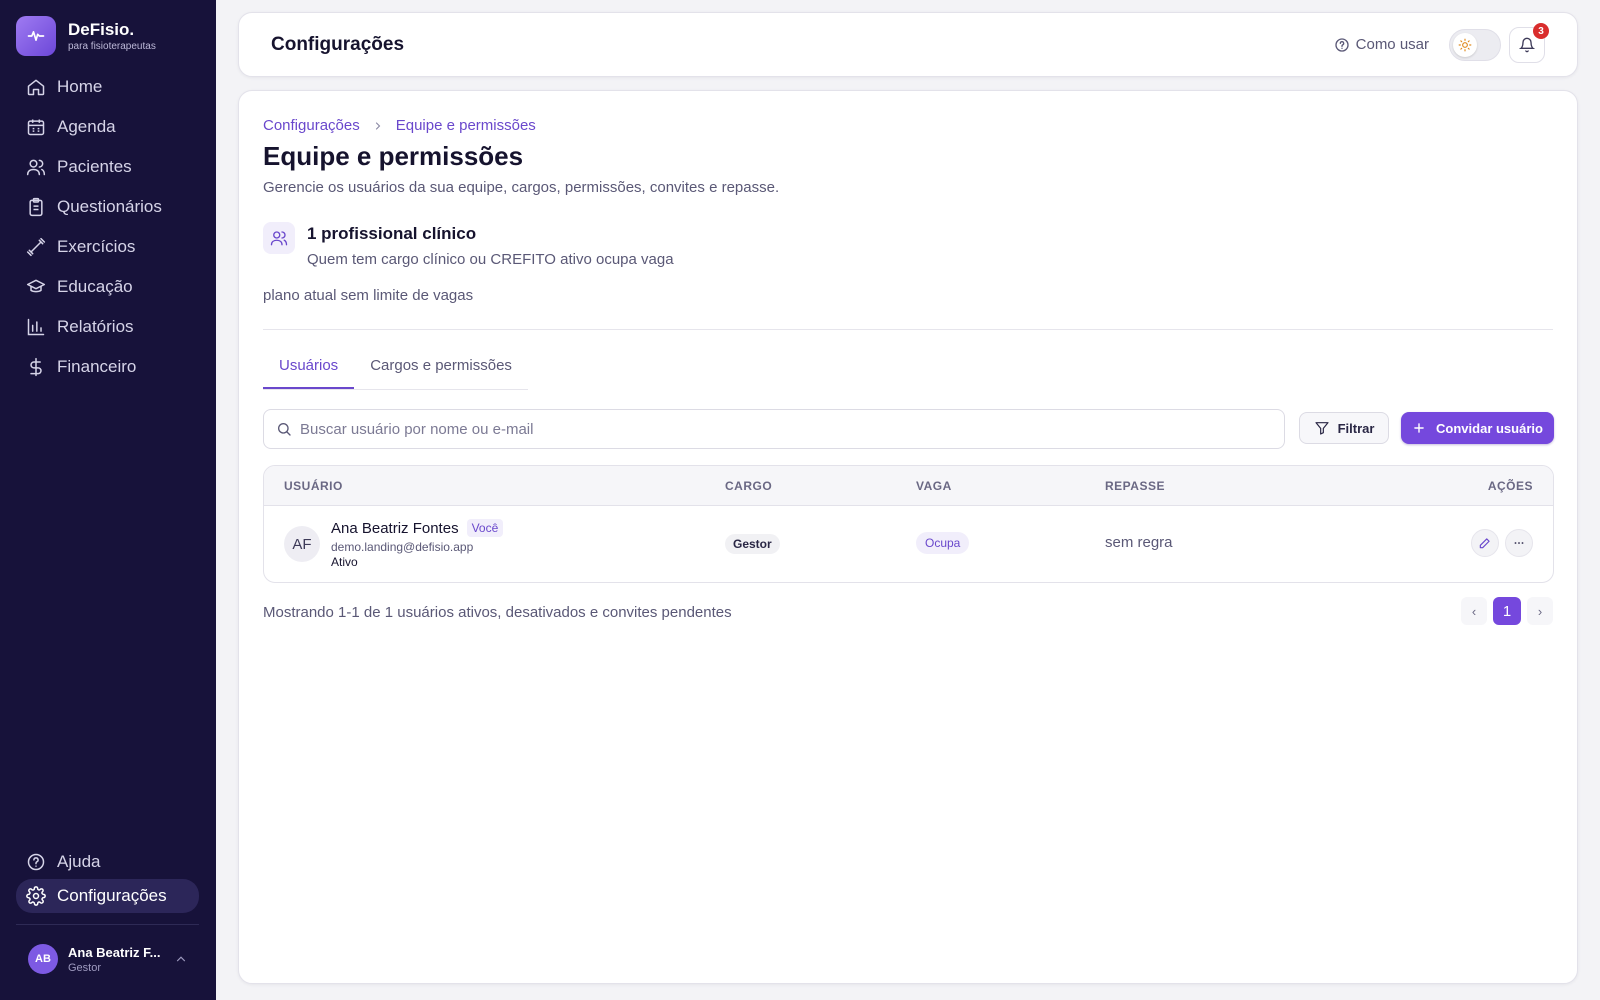 Image resolution: width=1600 pixels, height=1000 pixels. I want to click on plus-icon, so click(1419, 428).